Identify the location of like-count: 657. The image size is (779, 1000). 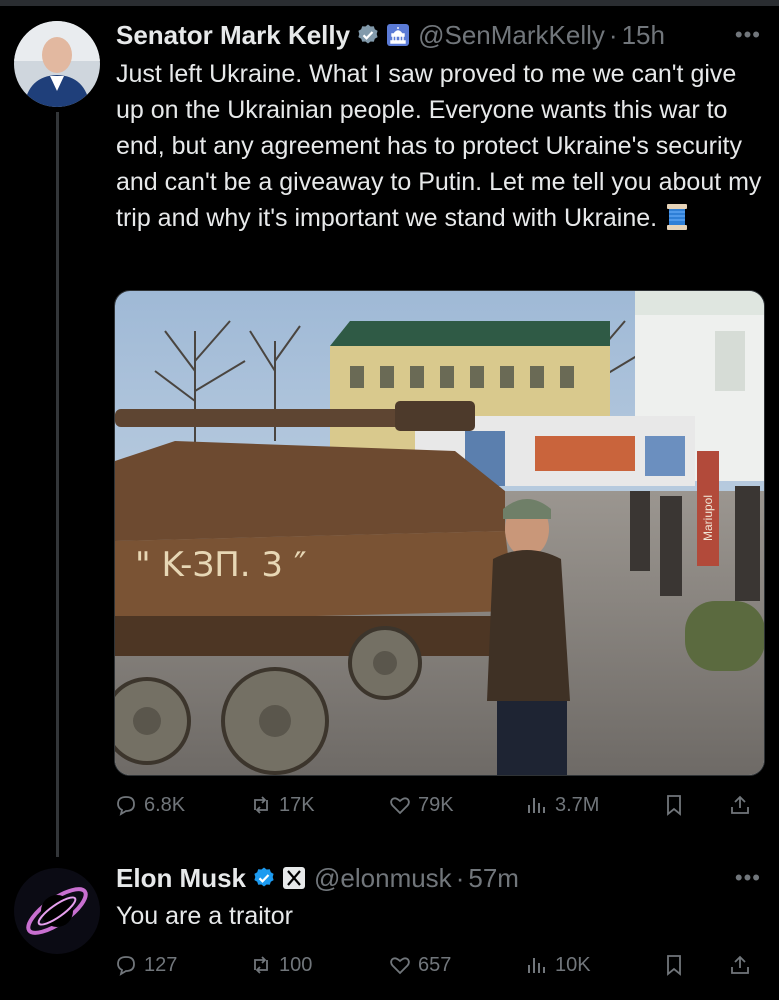
(435, 964).